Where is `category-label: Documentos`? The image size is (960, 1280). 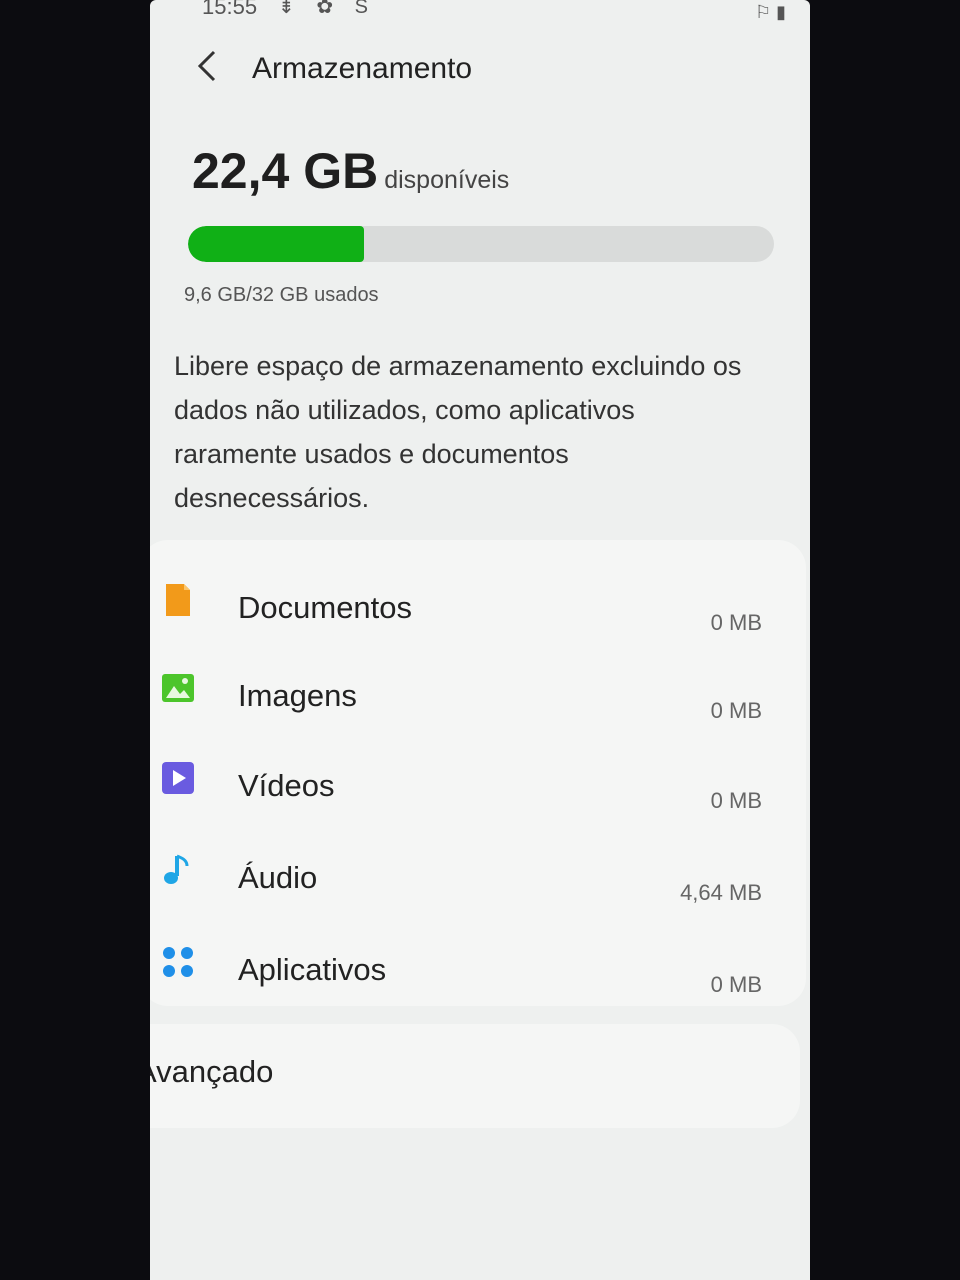 category-label: Documentos is located at coordinates (325, 607).